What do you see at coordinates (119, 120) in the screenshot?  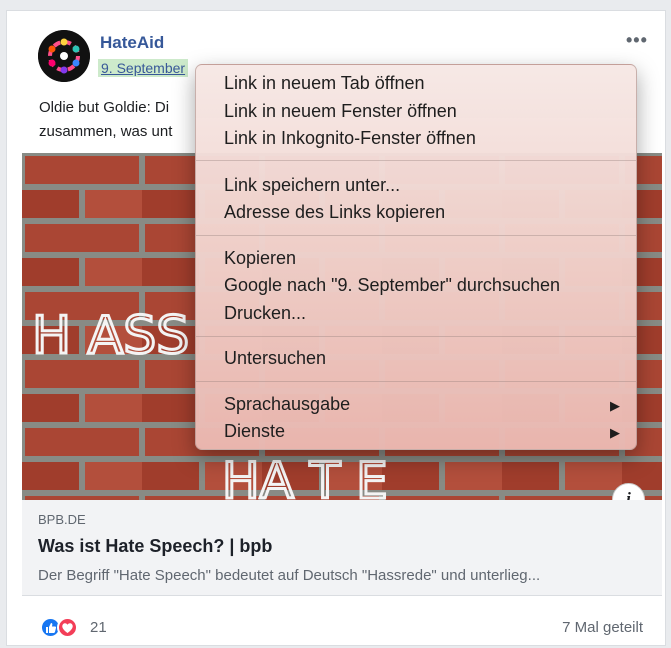 I see `post-text: Oldie but Goldie: Di zusammen, was unt` at bounding box center [119, 120].